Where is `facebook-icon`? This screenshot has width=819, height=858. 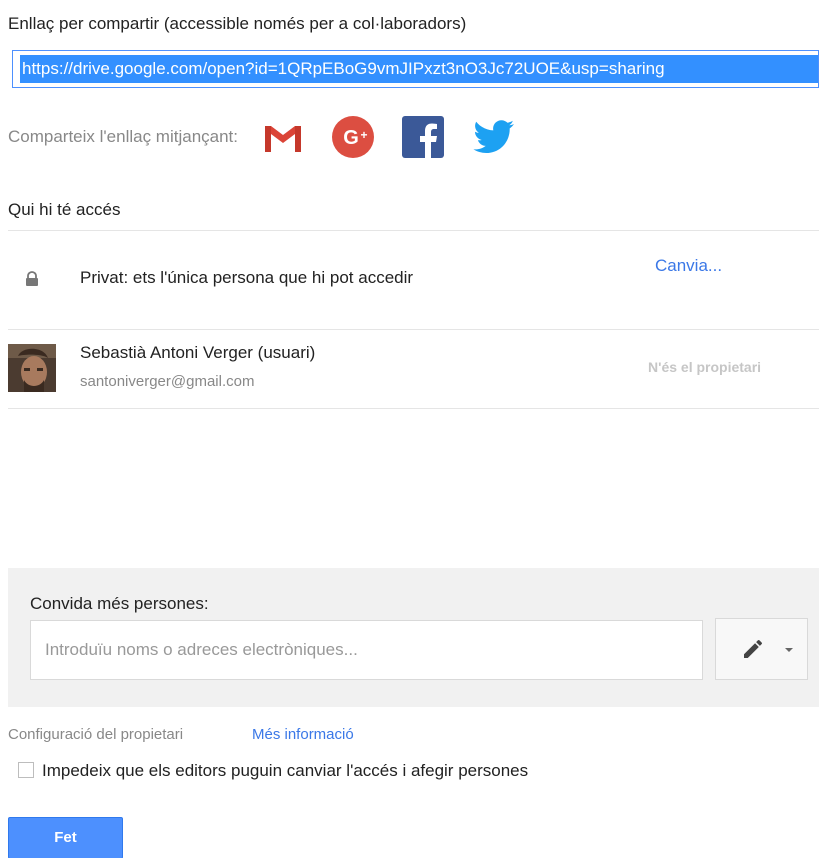
facebook-icon is located at coordinates (423, 137).